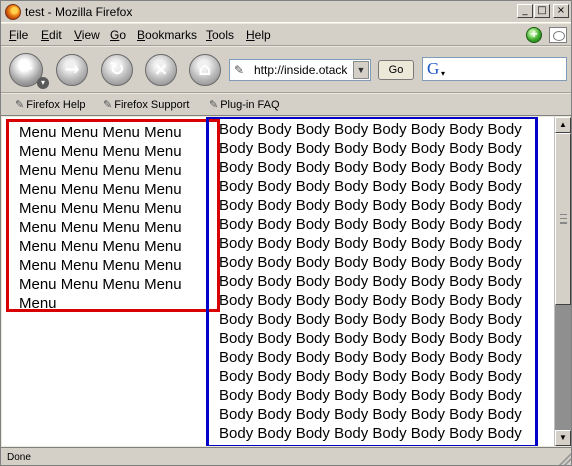 The image size is (572, 466). Describe the element at coordinates (244, 104) in the screenshot. I see `bookmark-plugin-faq: ✎ Plug-in FAQ` at that location.